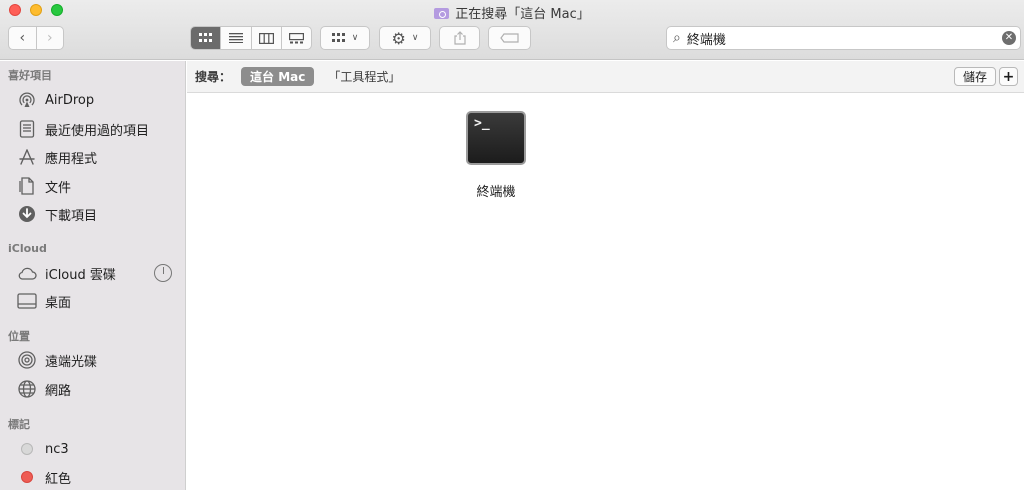 The image size is (1024, 490). What do you see at coordinates (398, 38) in the screenshot?
I see `gear-icon: ⚙` at bounding box center [398, 38].